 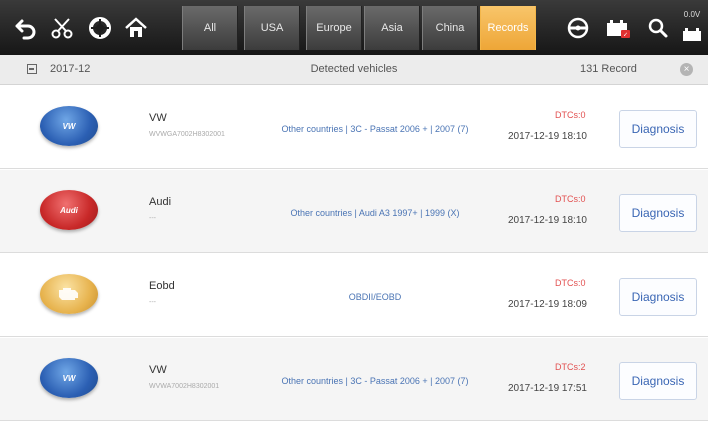 What do you see at coordinates (608, 69) in the screenshot?
I see `record-count: 131 Record` at bounding box center [608, 69].